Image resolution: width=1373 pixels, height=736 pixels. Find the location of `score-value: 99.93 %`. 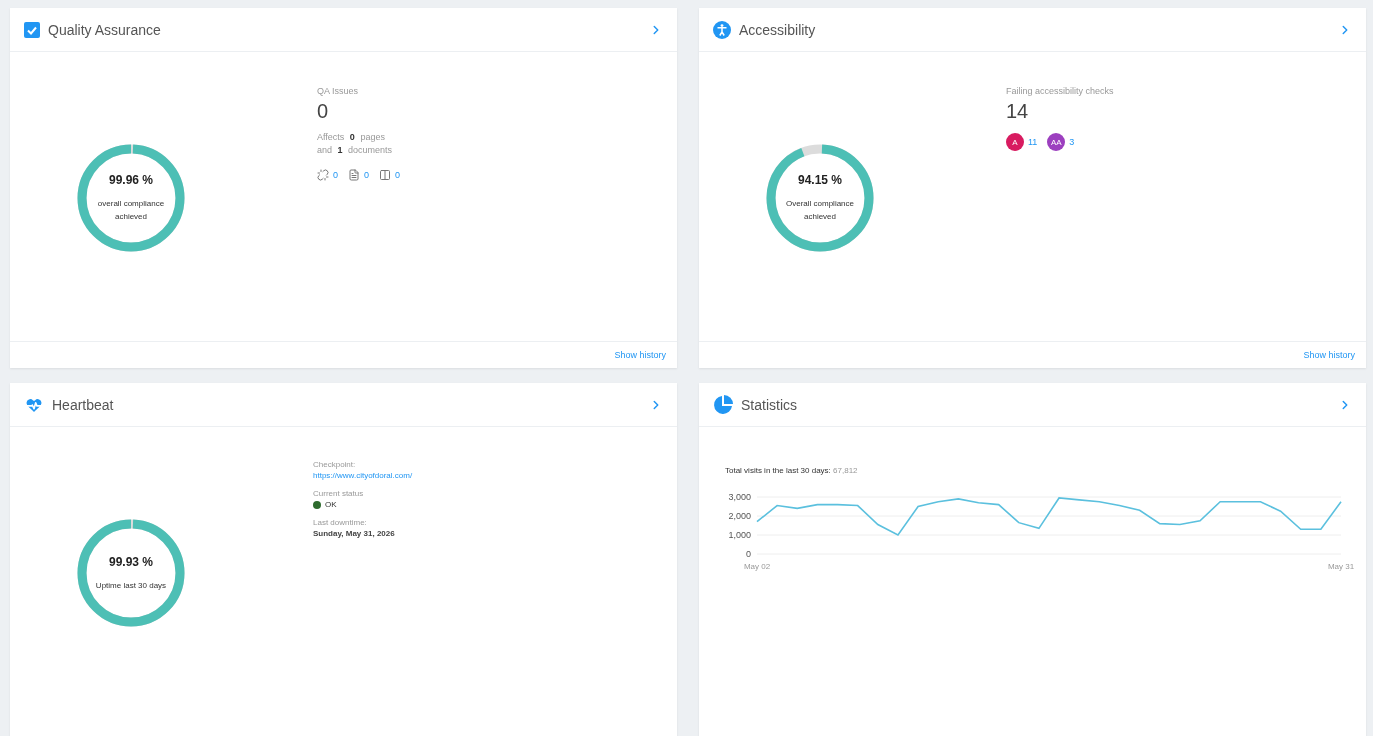

score-value: 99.93 % is located at coordinates (130, 561).